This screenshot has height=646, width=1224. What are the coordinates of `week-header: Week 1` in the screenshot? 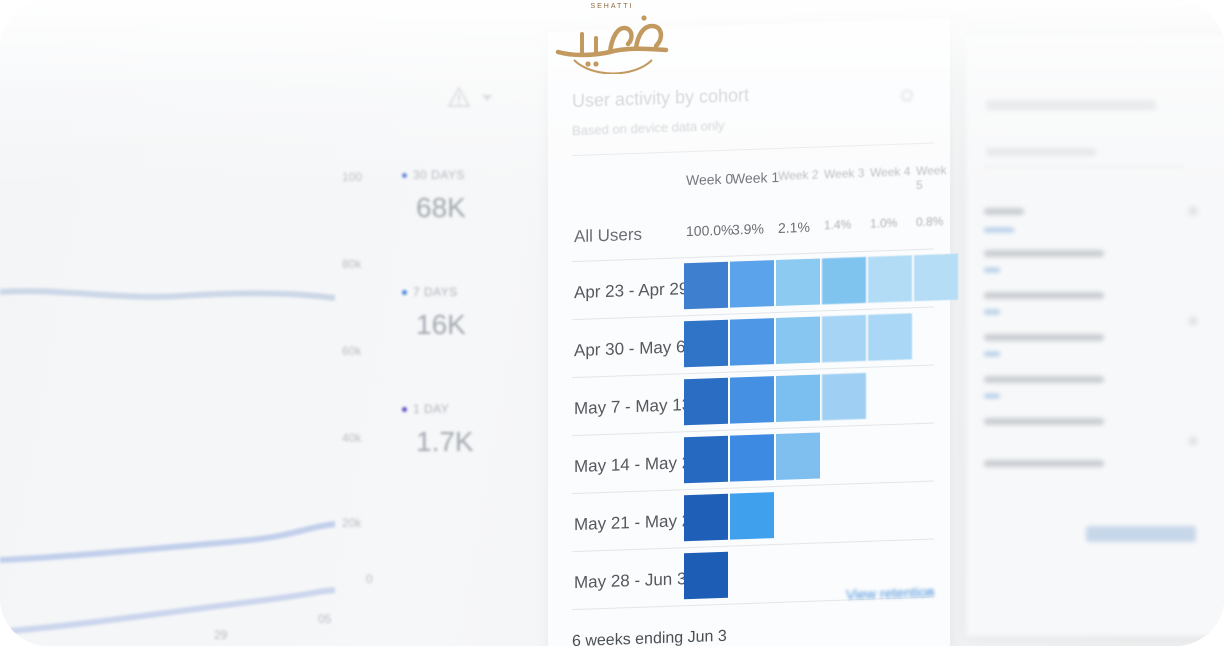 It's located at (756, 177).